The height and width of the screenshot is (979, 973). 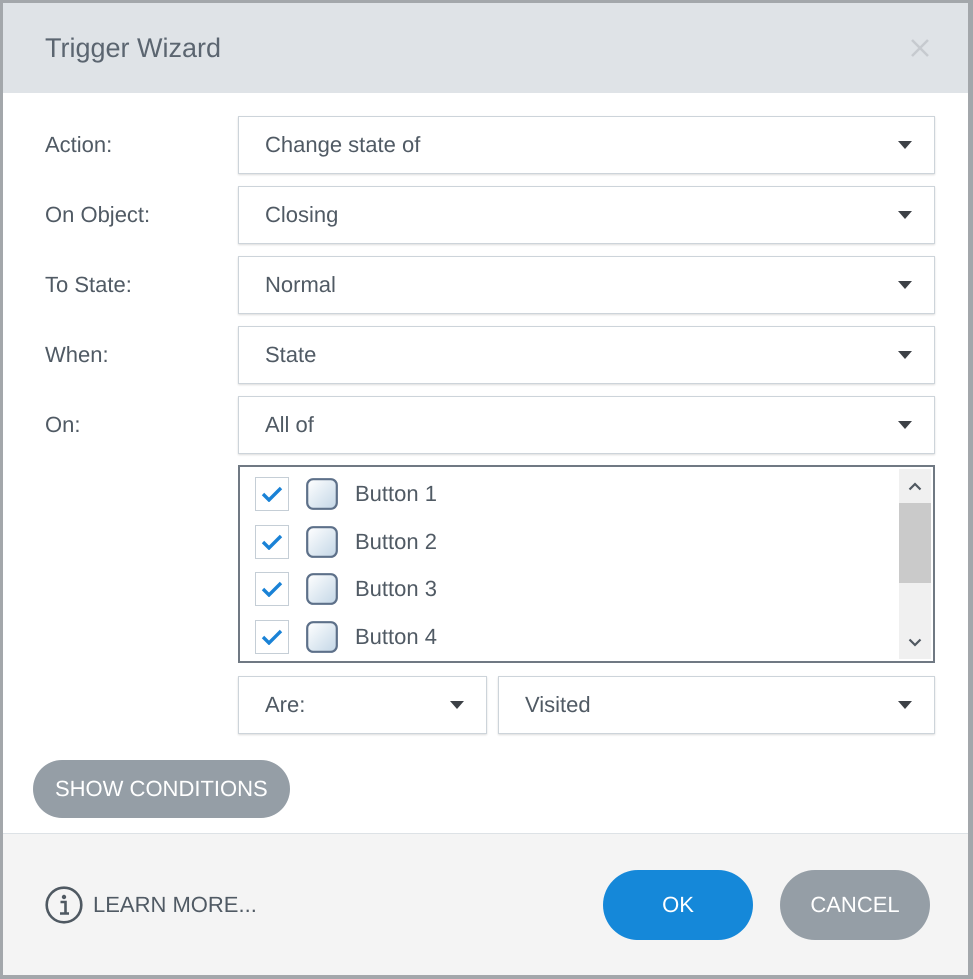 What do you see at coordinates (62, 425) in the screenshot?
I see `field-label: On:` at bounding box center [62, 425].